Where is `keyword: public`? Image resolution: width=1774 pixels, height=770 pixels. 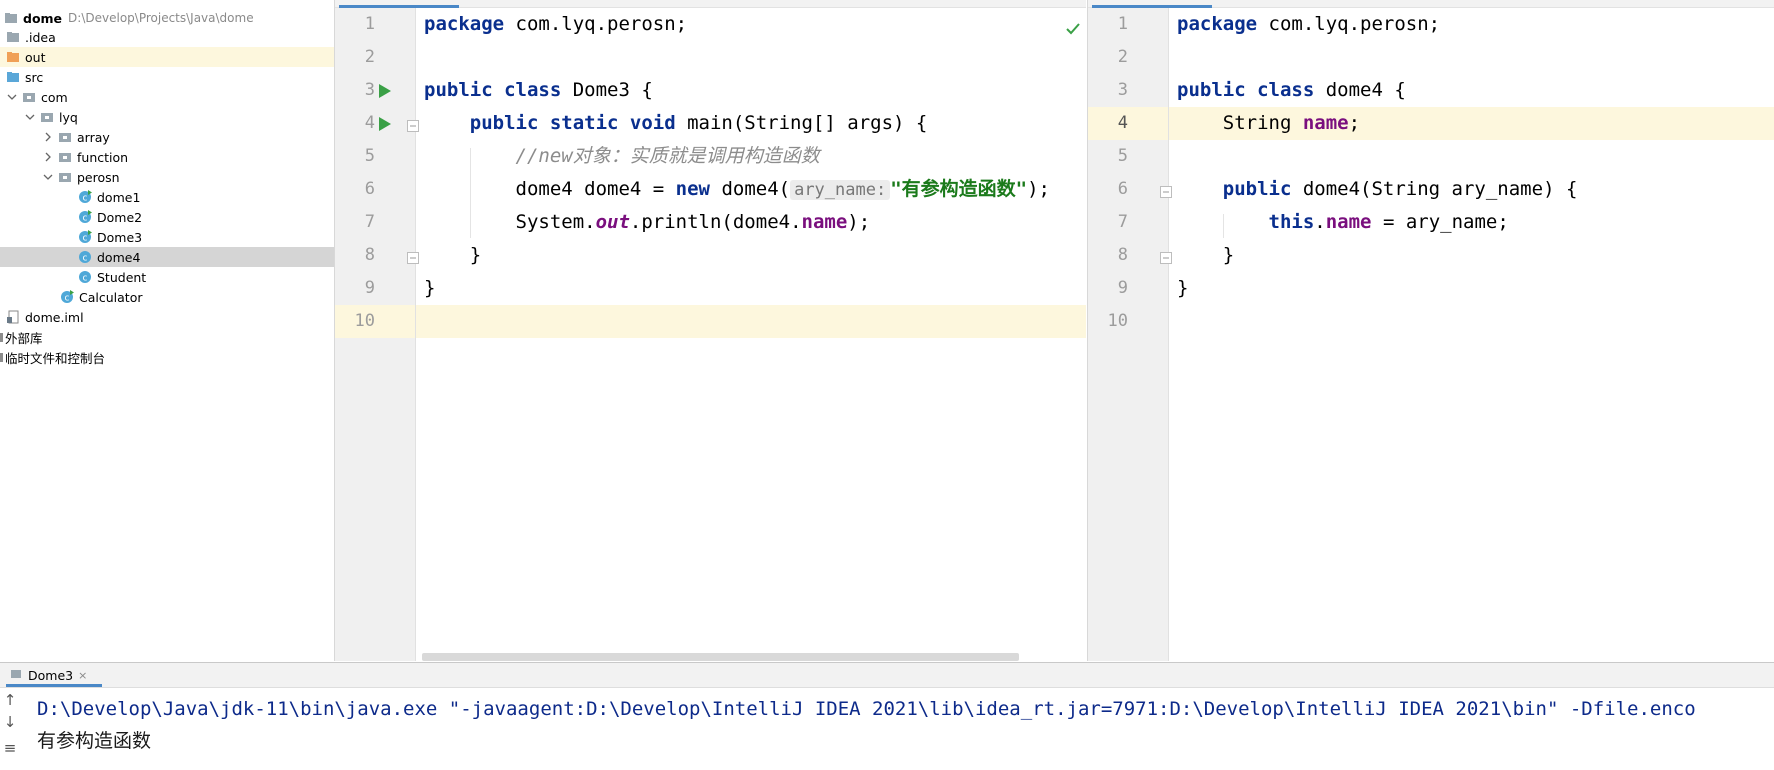 keyword: public is located at coordinates (1257, 189).